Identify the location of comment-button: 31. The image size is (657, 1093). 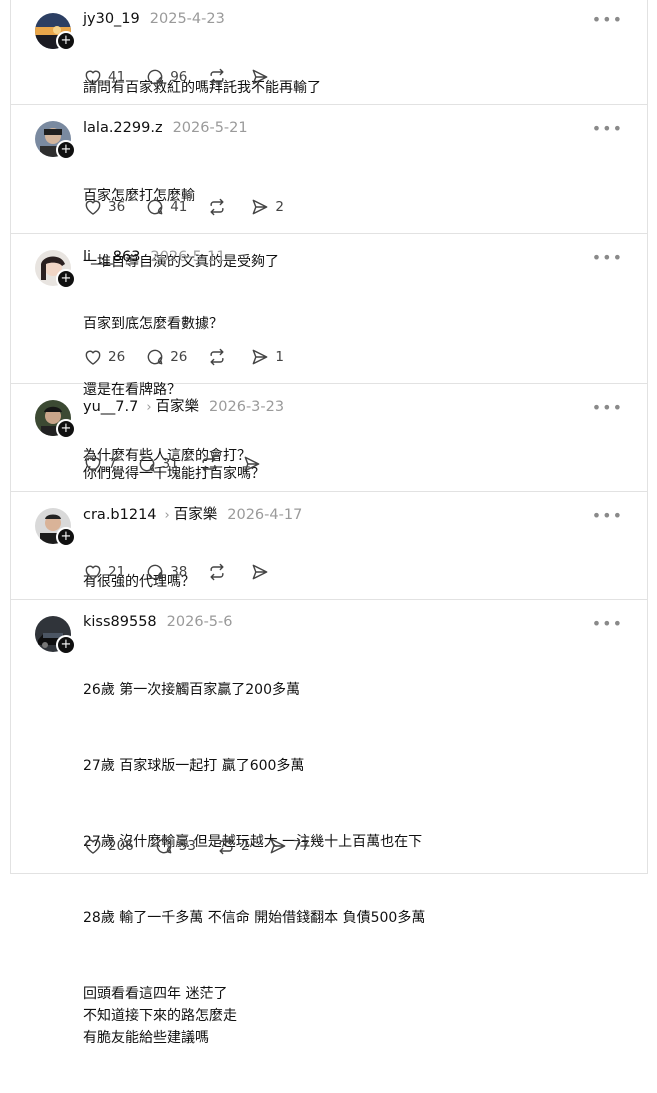
(158, 464).